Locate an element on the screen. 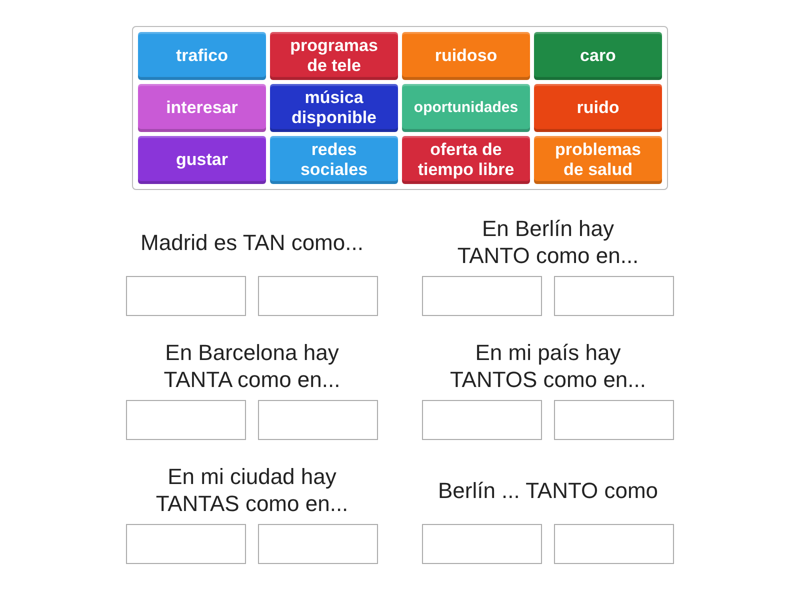 This screenshot has height=600, width=800. answer-tile: ruidoso is located at coordinates (466, 56).